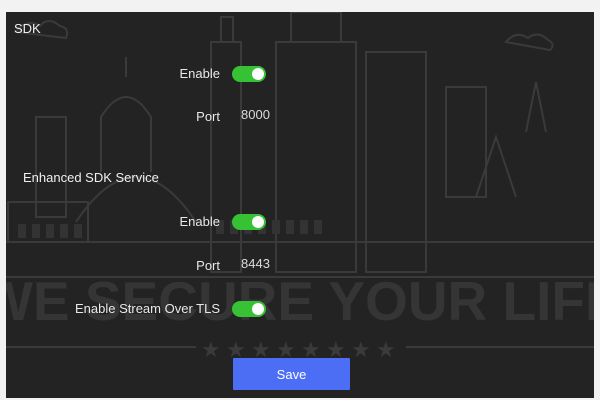 This screenshot has height=400, width=600. I want to click on sdk-enable-label: Enable, so click(199, 73).